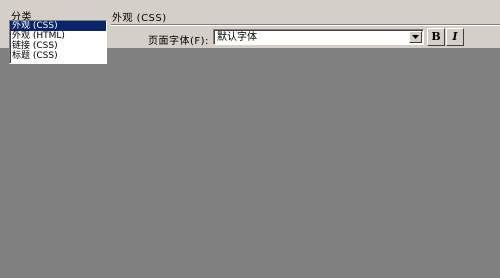  Describe the element at coordinates (58, 56) in the screenshot. I see `category-item-headings-css: 标题 (CSS)` at that location.